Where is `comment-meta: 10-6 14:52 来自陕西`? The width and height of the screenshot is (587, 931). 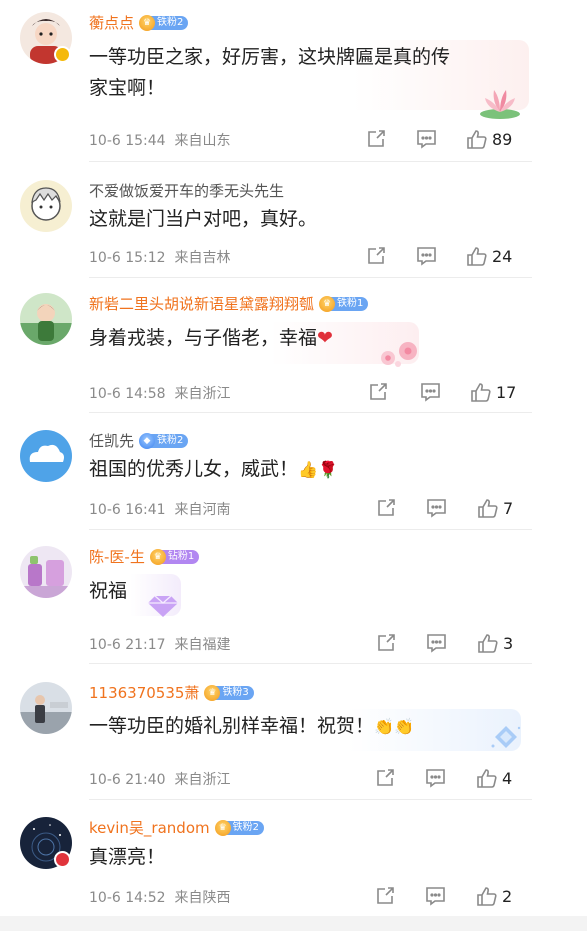 comment-meta: 10-6 14:52 来自陕西 is located at coordinates (160, 898).